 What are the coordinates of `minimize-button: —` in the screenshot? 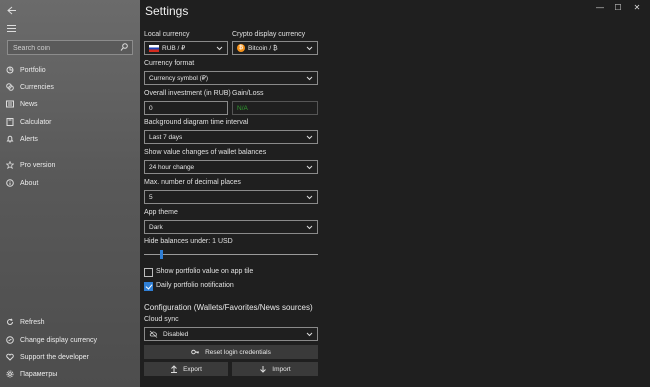 It's located at (600, 7).